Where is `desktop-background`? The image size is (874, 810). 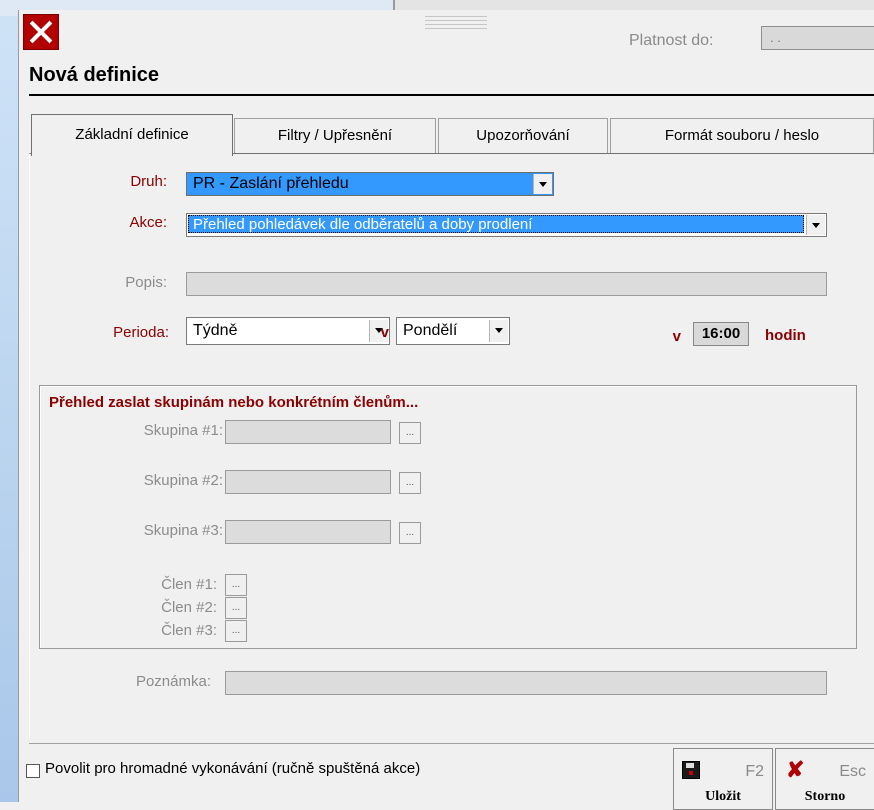 desktop-background is located at coordinates (9, 401).